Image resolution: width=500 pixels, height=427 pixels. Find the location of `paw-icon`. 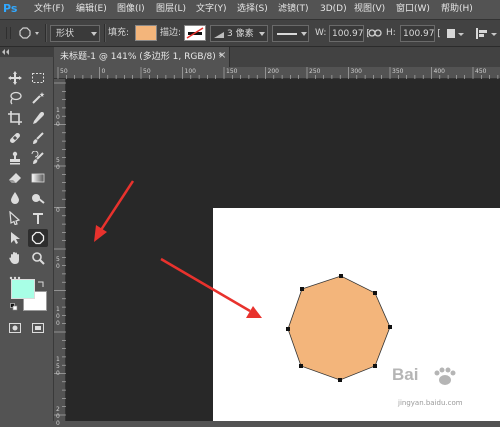

paw-icon is located at coordinates (445, 377).